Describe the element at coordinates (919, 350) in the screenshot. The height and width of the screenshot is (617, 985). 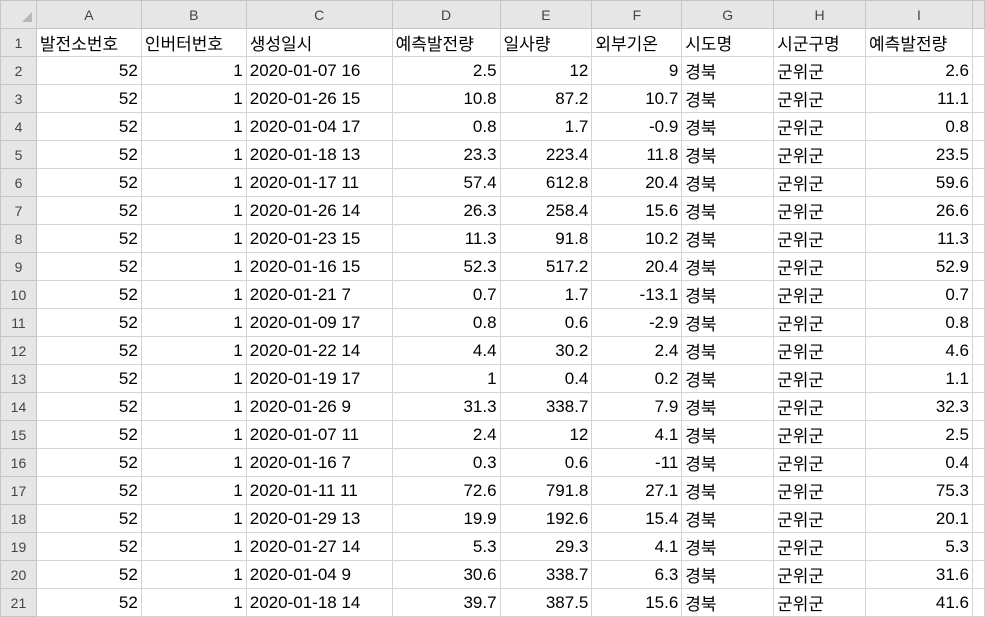
I see `cell: 4.6` at that location.